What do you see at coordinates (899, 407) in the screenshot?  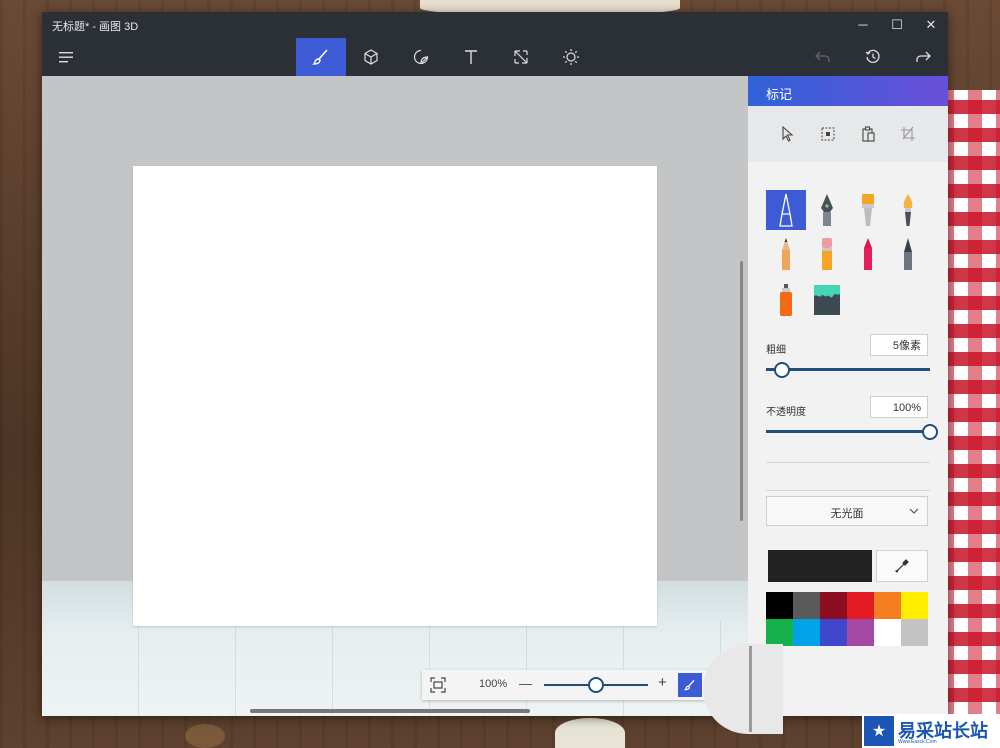 I see `opacity-input: 100%` at bounding box center [899, 407].